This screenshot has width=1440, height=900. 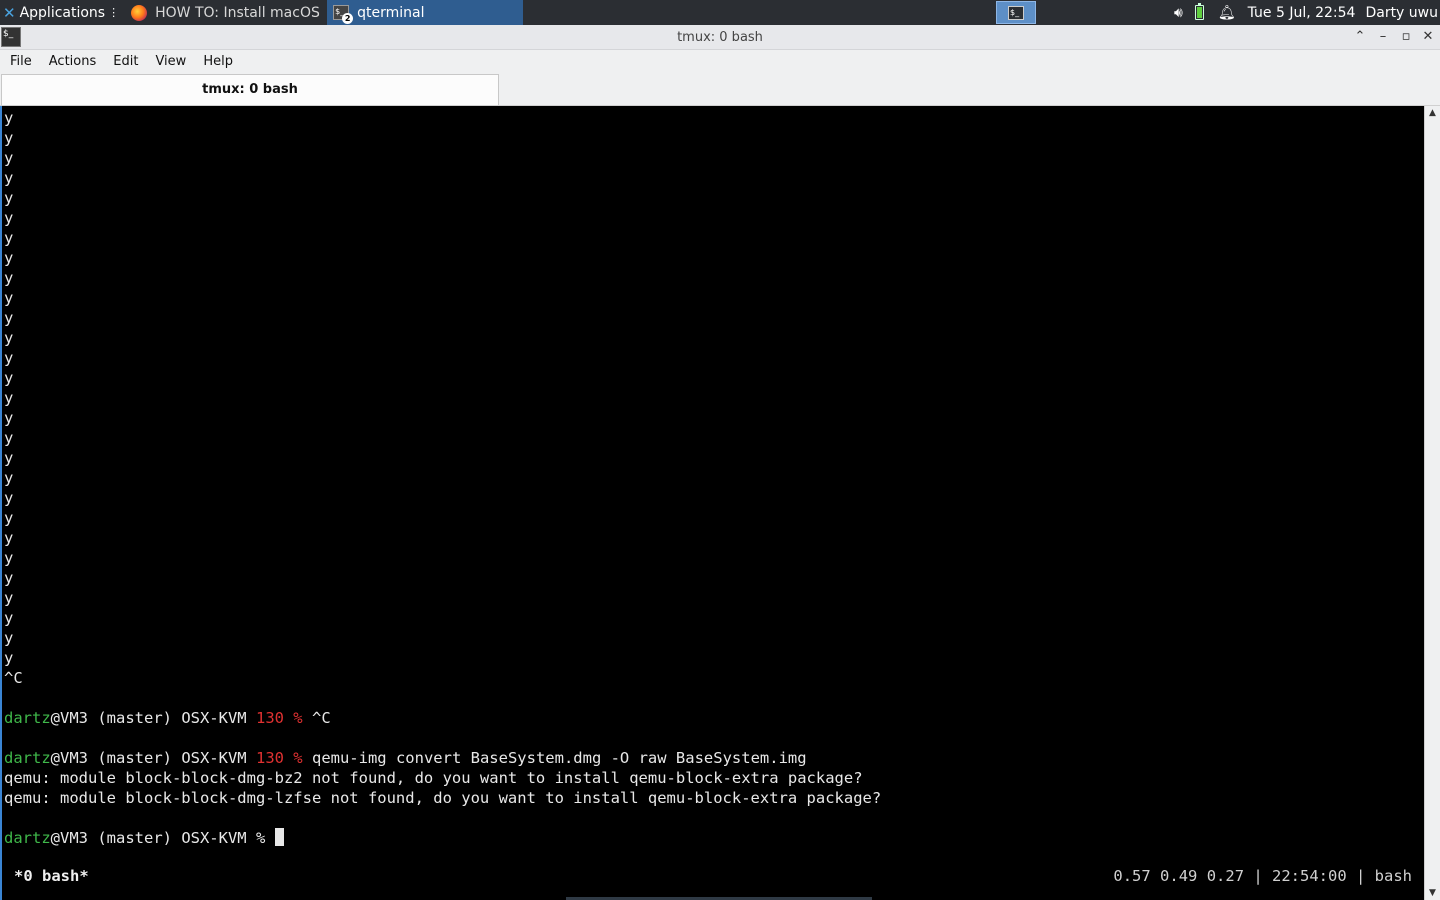 I want to click on output-line: ^C, so click(x=13, y=678).